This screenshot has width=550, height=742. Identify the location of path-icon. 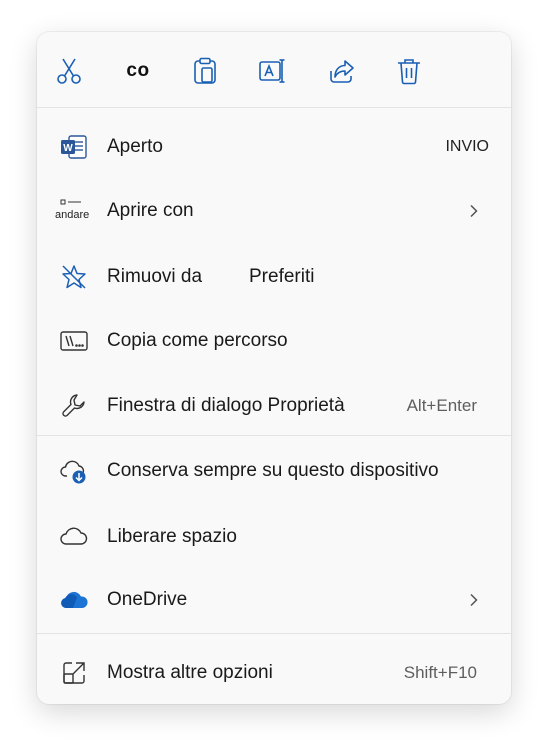
(74, 341).